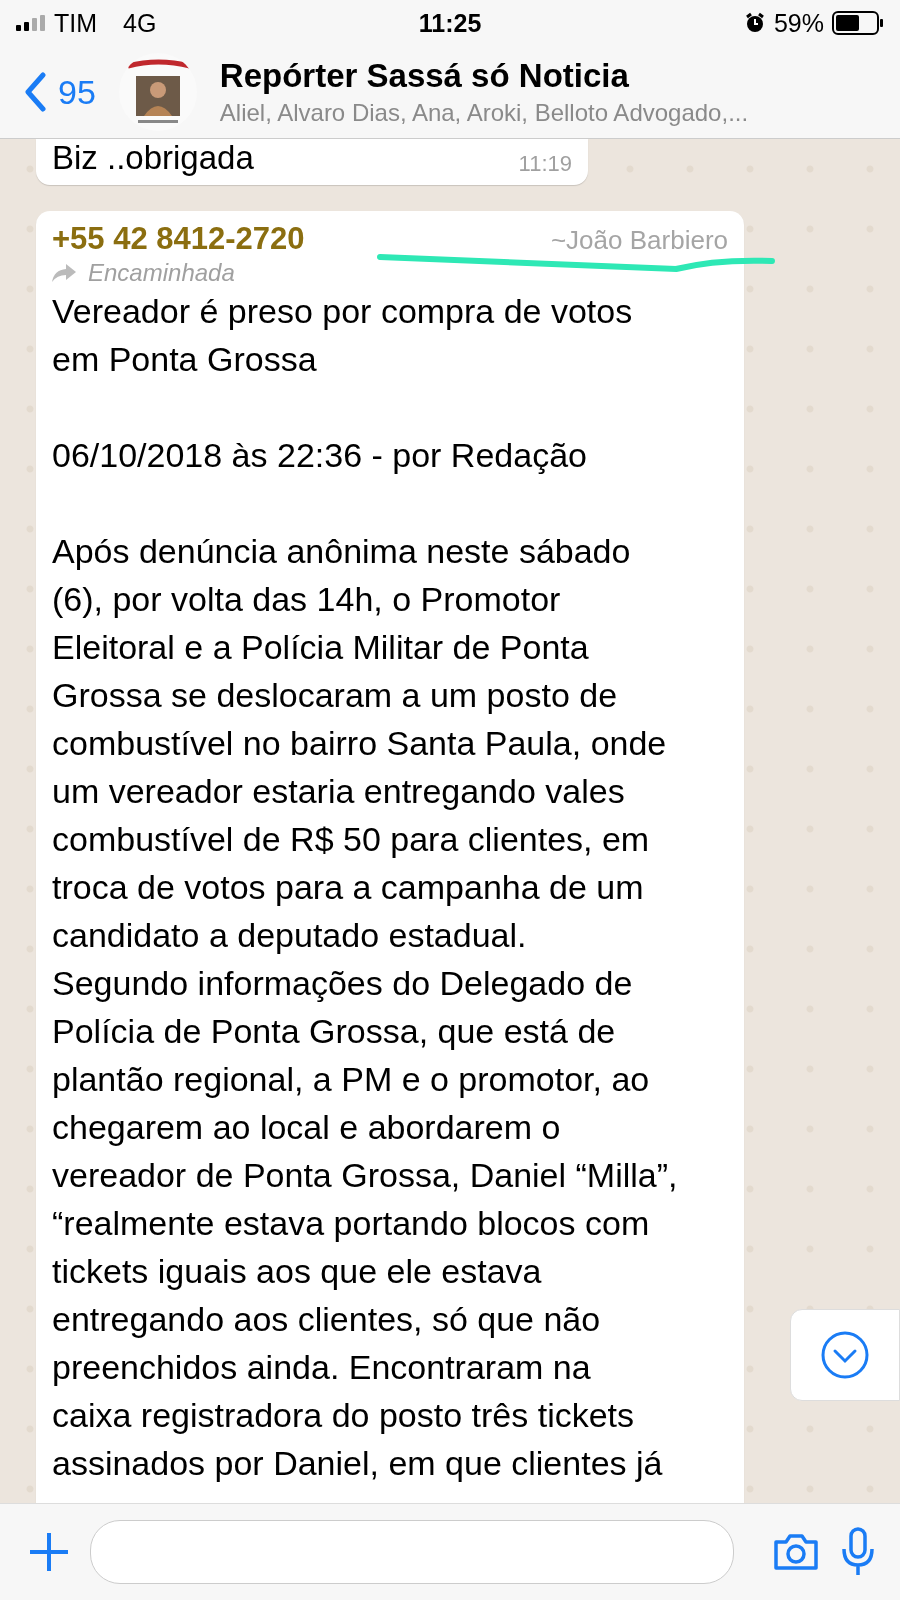 This screenshot has height=1600, width=900. Describe the element at coordinates (858, 1552) in the screenshot. I see `microphone-button` at that location.